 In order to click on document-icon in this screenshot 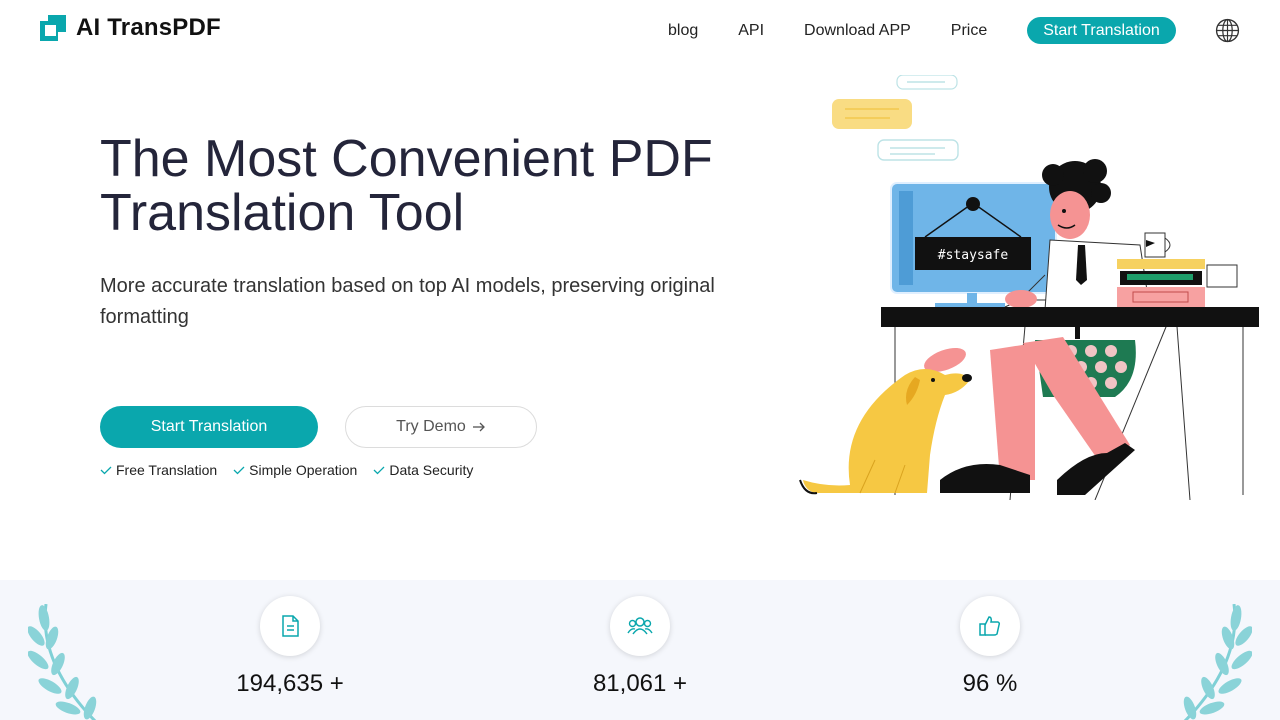, I will do `click(290, 626)`.